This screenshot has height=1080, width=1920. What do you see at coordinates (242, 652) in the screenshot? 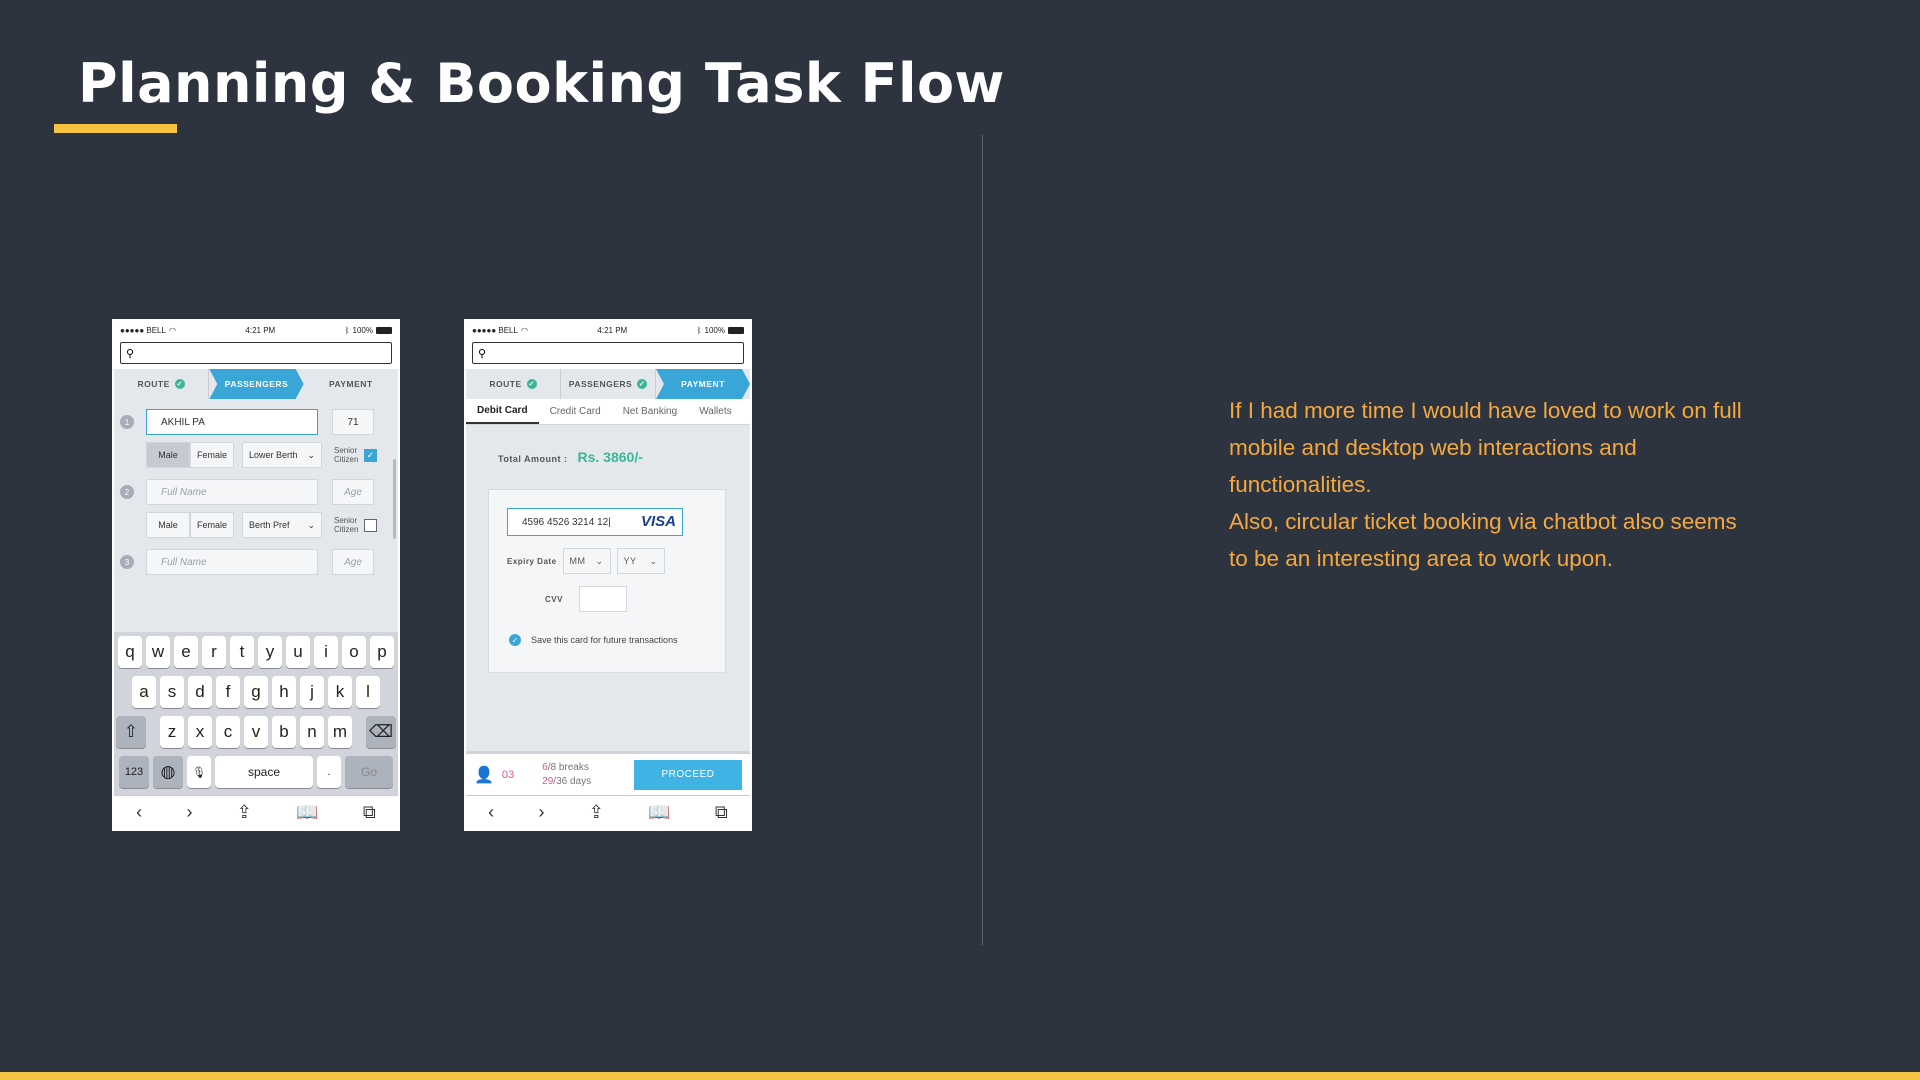
I see `key: t` at bounding box center [242, 652].